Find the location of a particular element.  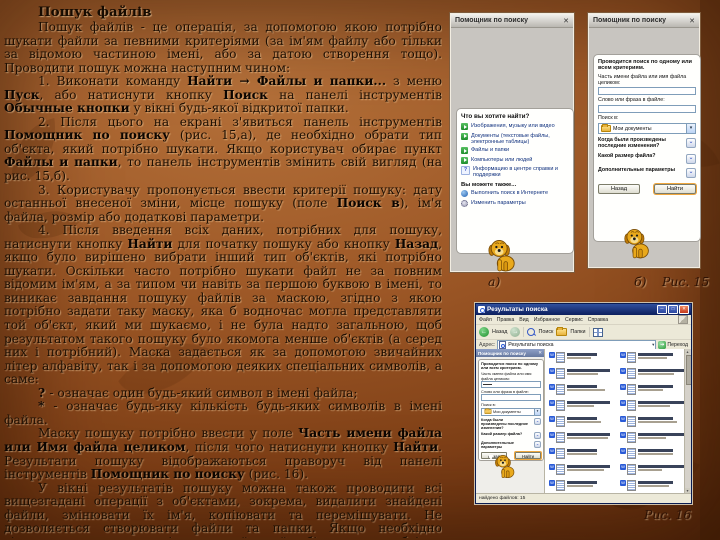

folders-label: Папки is located at coordinates (577, 332).